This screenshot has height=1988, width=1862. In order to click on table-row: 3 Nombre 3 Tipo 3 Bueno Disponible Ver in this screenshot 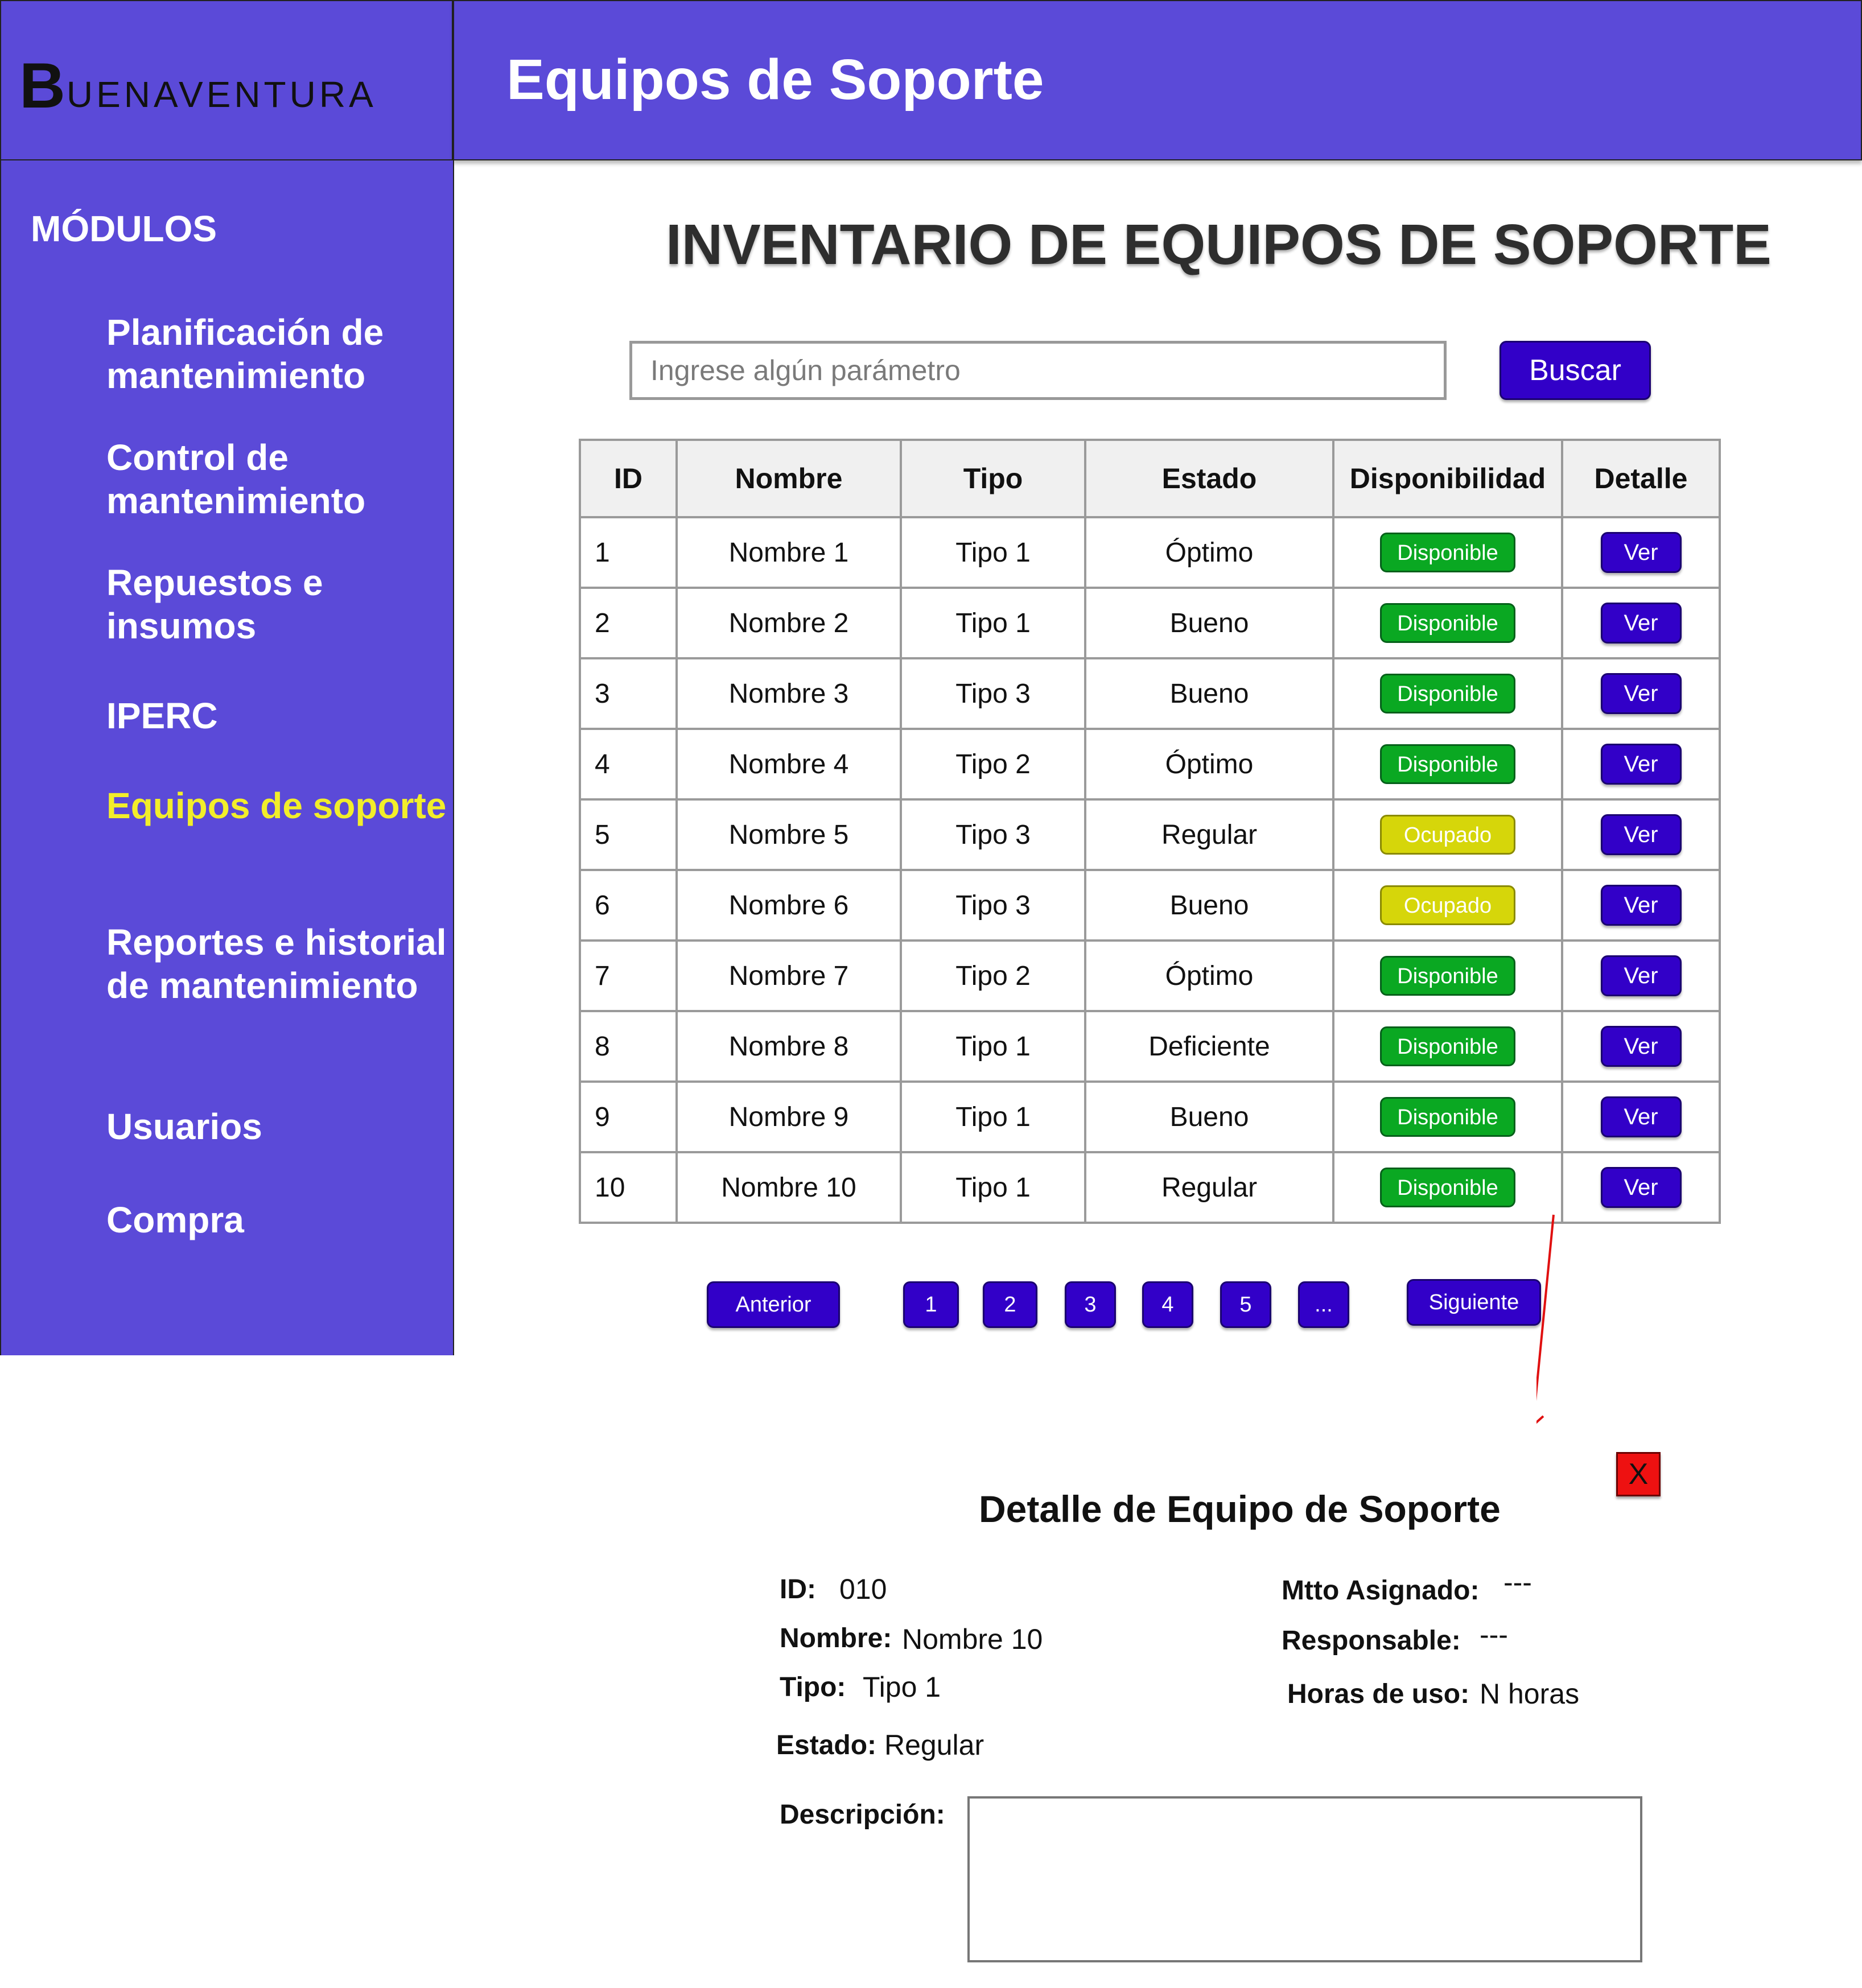, I will do `click(1150, 693)`.